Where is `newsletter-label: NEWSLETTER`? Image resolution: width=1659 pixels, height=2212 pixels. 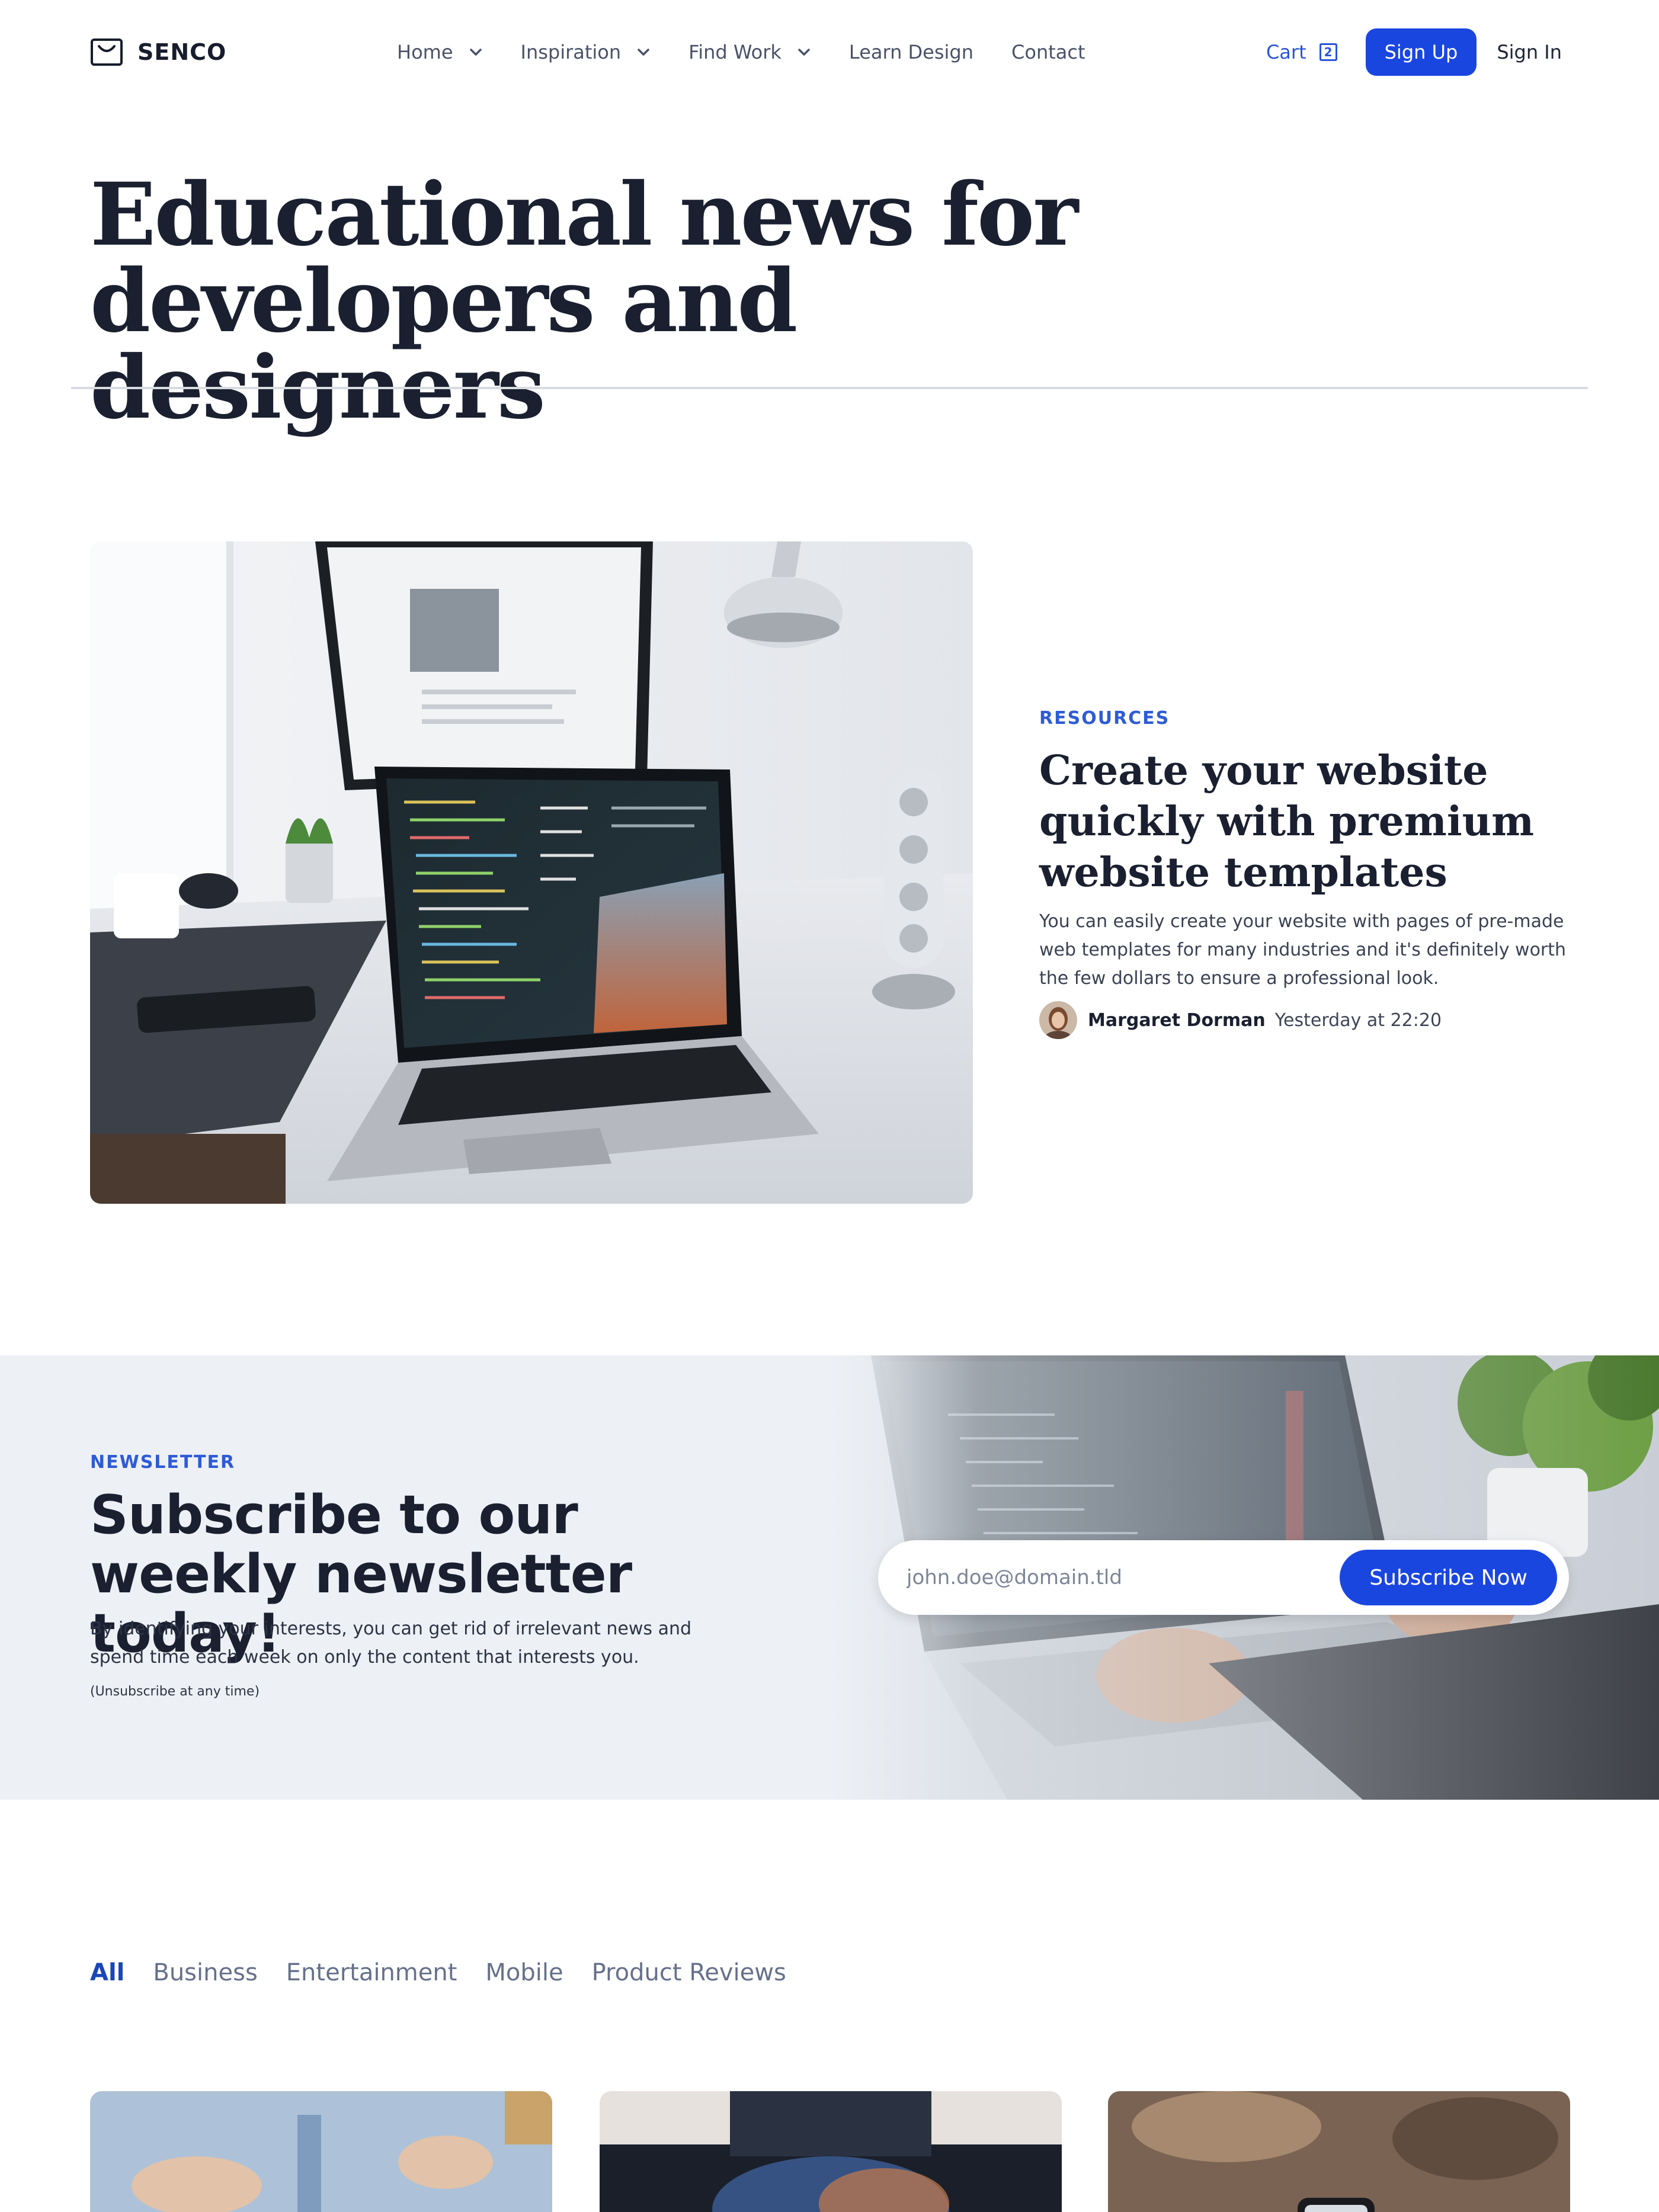 newsletter-label: NEWSLETTER is located at coordinates (163, 1462).